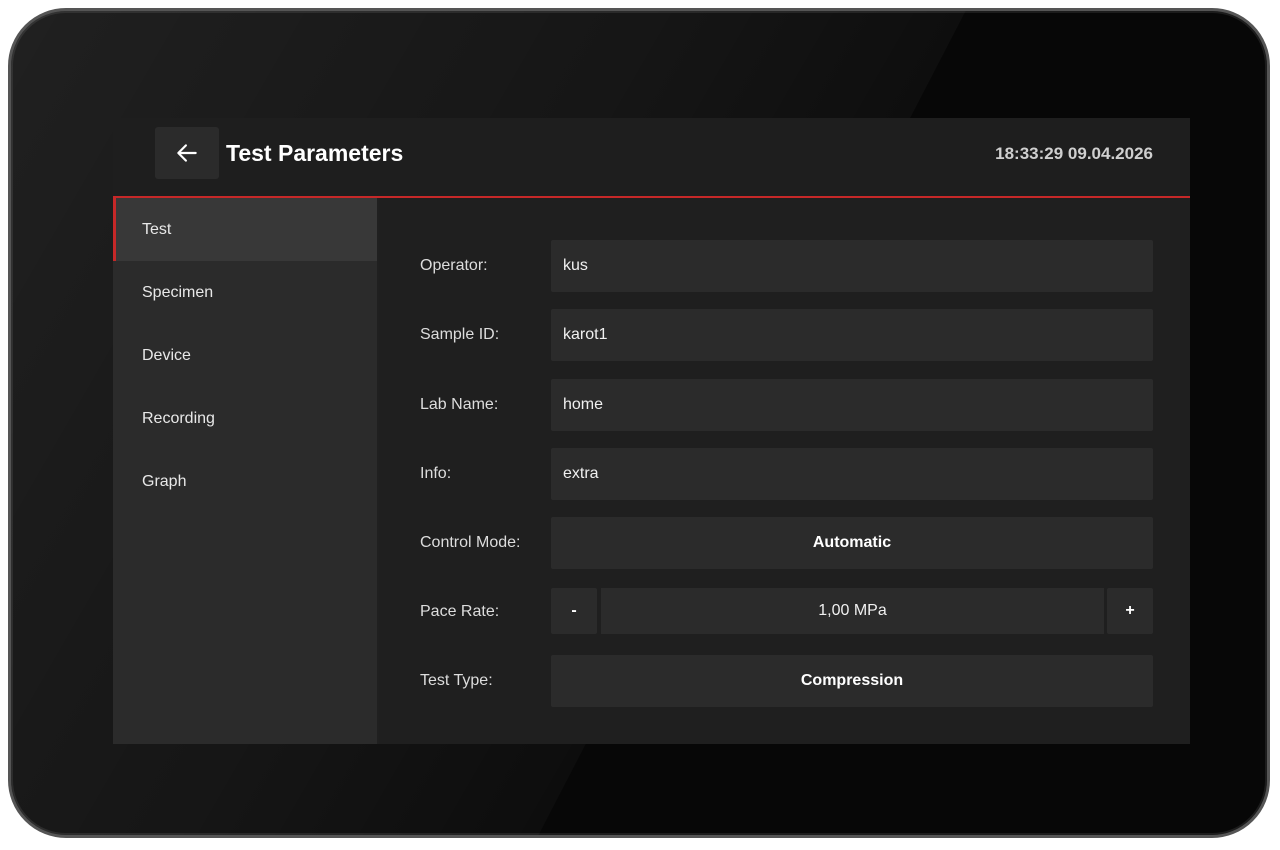 This screenshot has width=1280, height=850. I want to click on info-row: Info: extra, so click(784, 474).